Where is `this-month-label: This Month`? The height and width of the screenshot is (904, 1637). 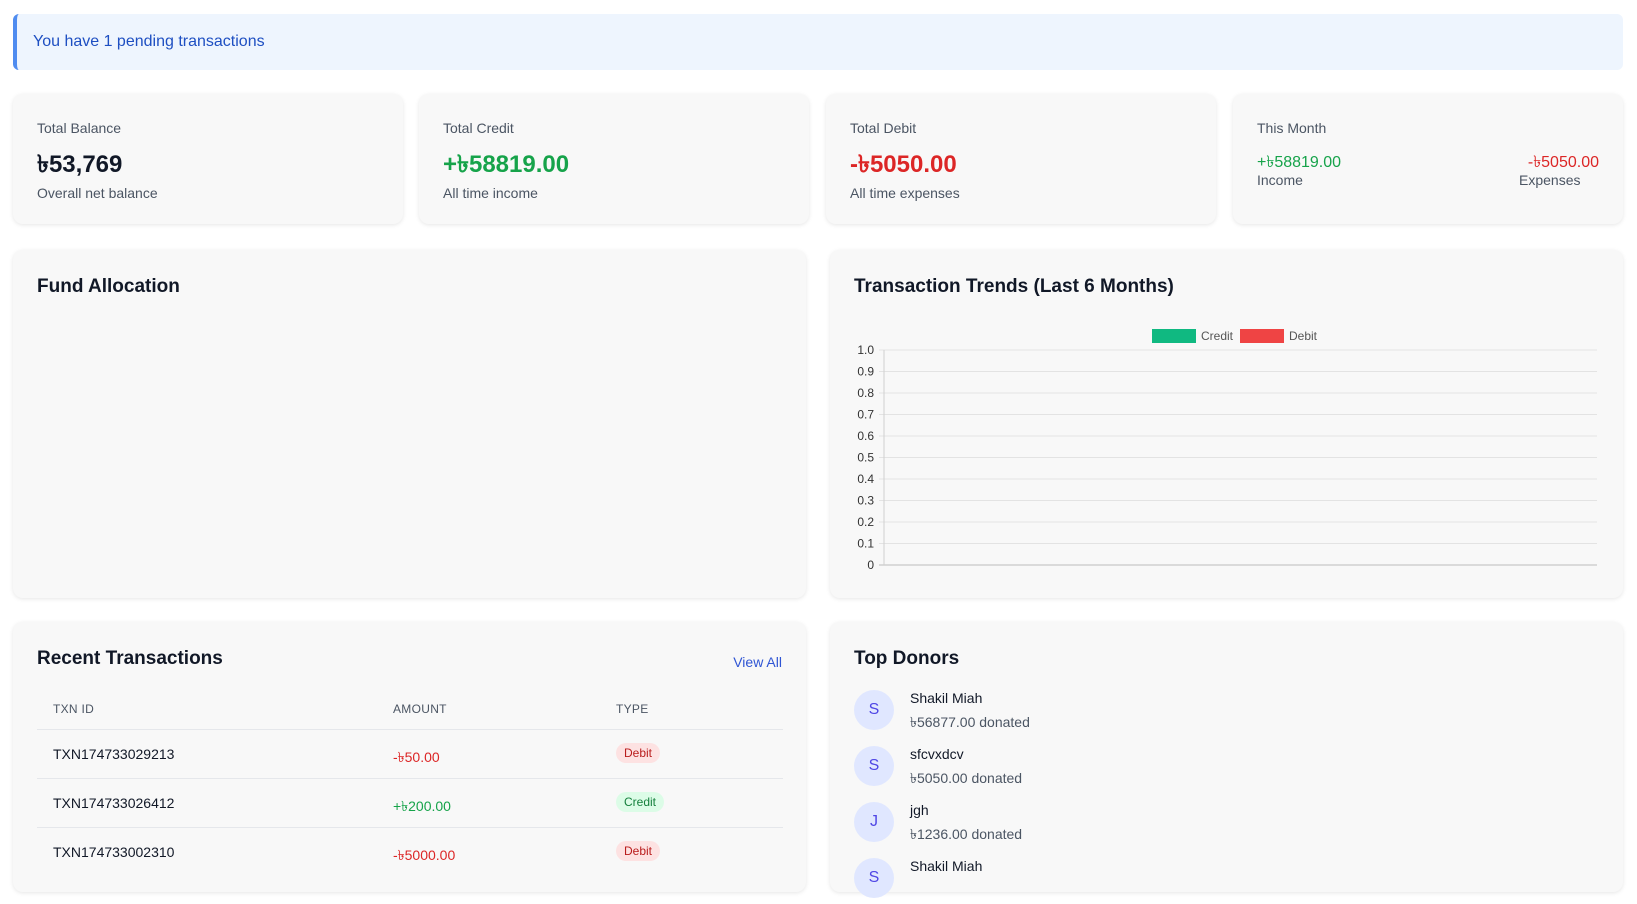 this-month-label: This Month is located at coordinates (1292, 128).